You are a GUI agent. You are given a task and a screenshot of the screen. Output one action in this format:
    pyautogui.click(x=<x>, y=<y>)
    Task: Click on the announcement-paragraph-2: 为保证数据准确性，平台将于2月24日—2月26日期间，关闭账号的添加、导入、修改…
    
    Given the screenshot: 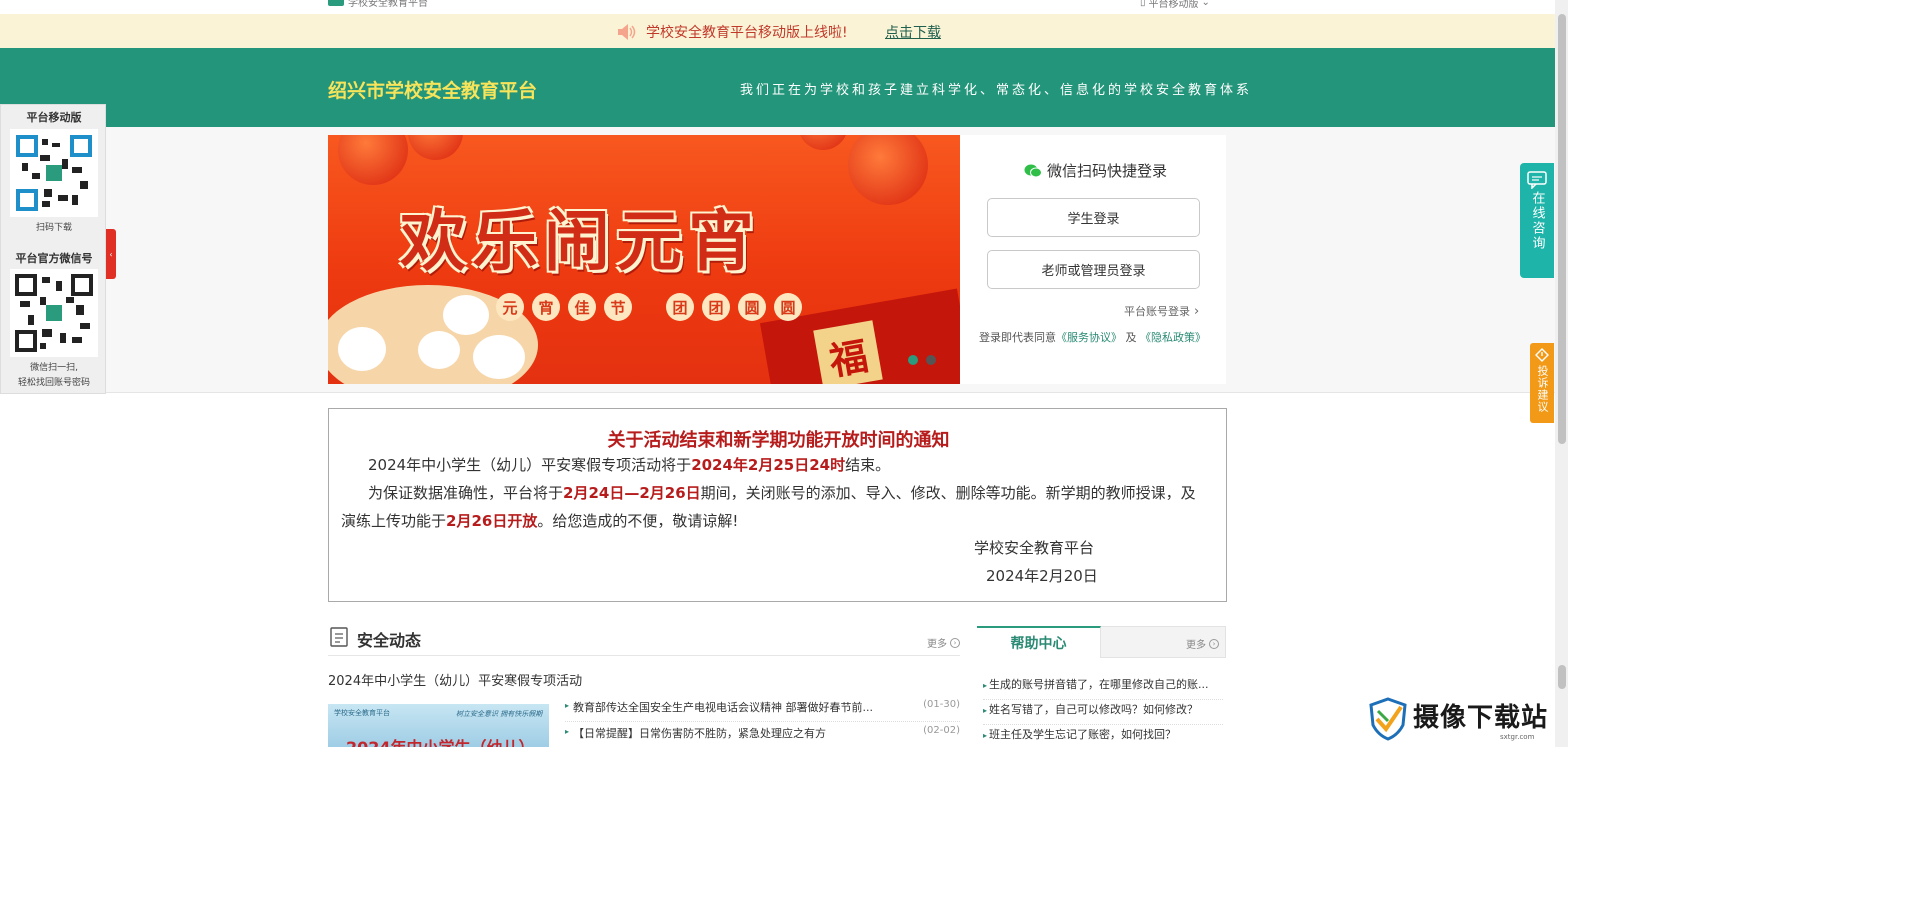 What is the action you would take?
    pyautogui.click(x=782, y=493)
    